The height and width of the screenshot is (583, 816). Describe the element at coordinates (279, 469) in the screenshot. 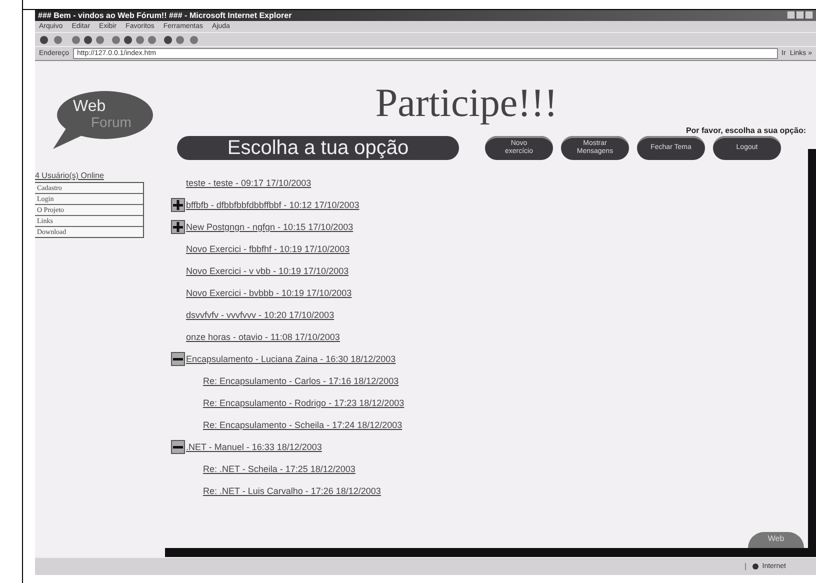

I see `topic-link: Re: .NET - Scheila - 17:25 18/12/2003` at that location.